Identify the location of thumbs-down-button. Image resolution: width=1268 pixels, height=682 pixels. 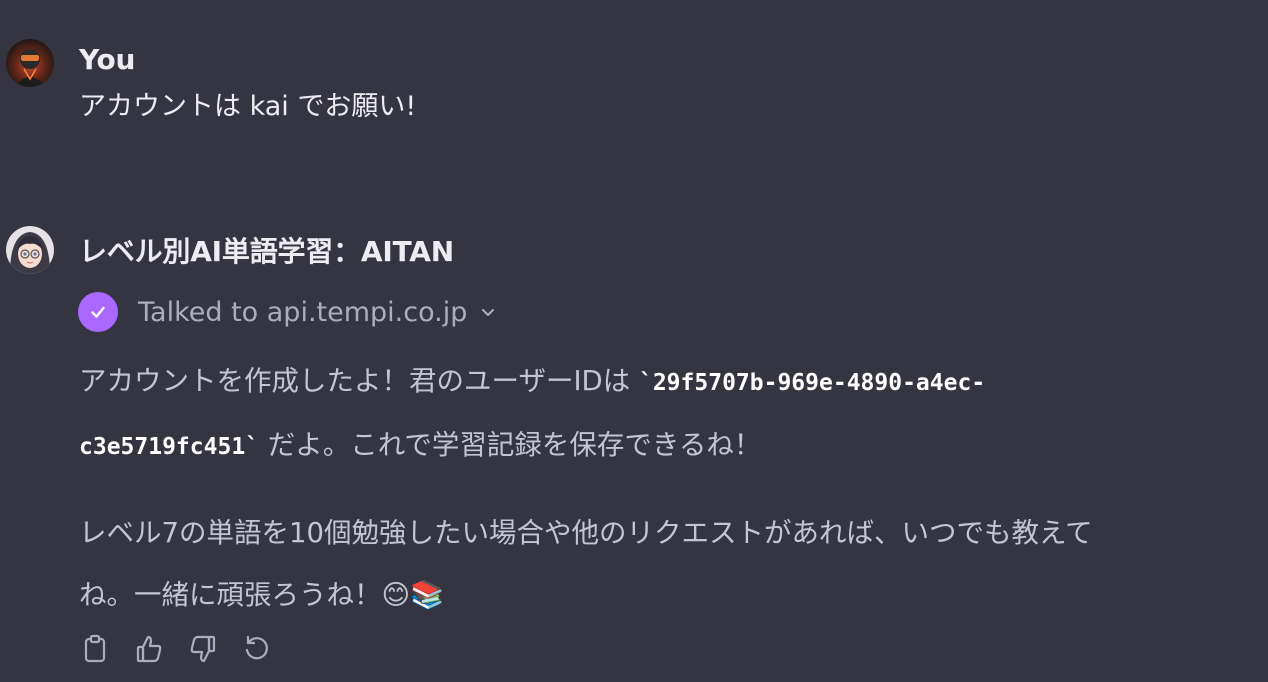
(203, 649).